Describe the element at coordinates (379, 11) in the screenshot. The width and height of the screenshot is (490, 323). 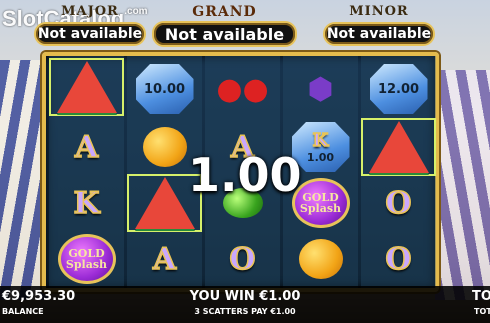
I see `jackpot-minor-title: MINOR` at that location.